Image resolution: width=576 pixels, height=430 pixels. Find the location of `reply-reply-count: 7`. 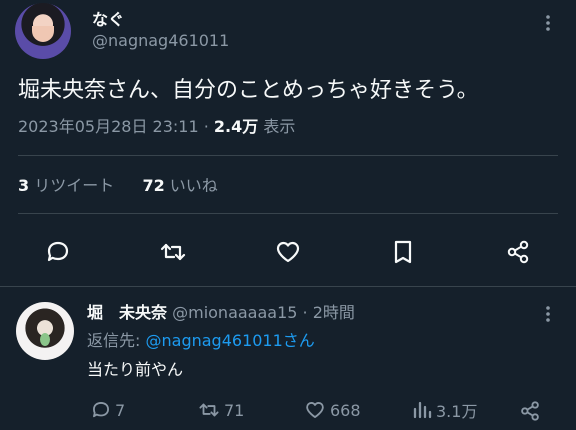

reply-reply-count: 7 is located at coordinates (120, 410).